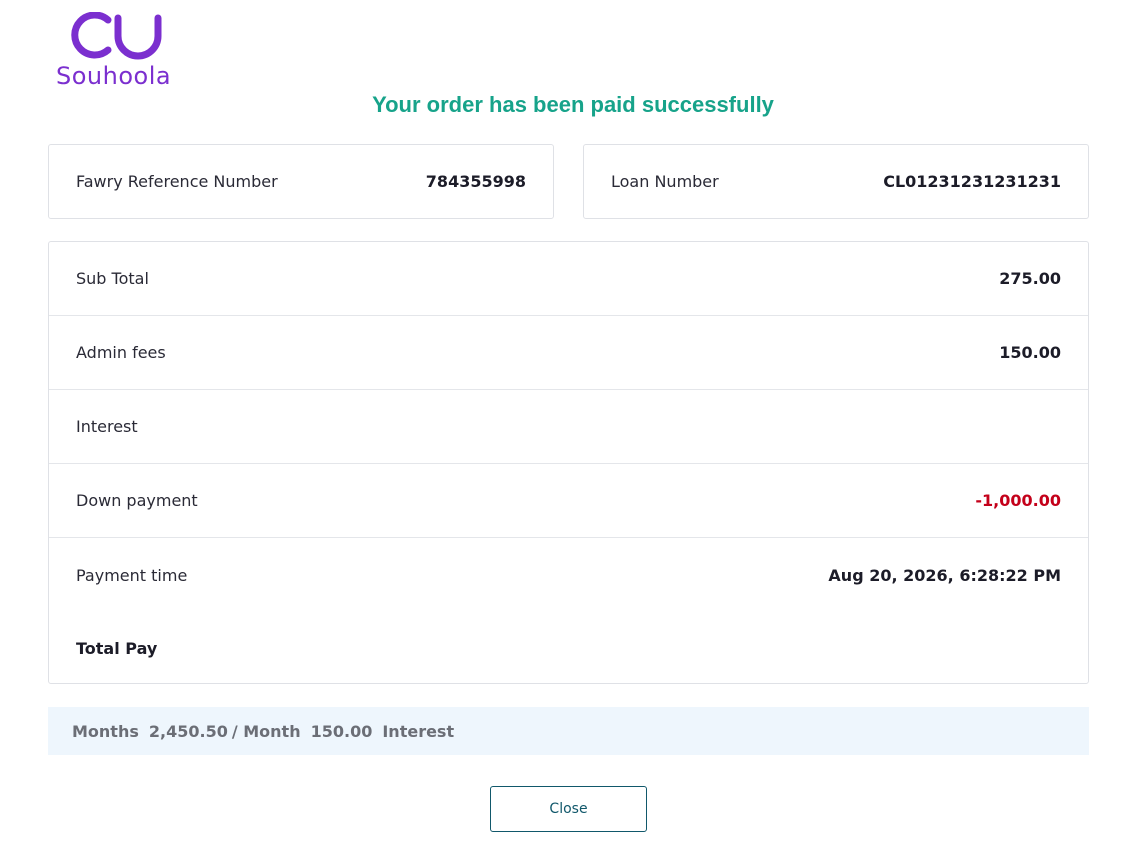 The width and height of the screenshot is (1146, 851). I want to click on detail-label: Down payment, so click(137, 500).